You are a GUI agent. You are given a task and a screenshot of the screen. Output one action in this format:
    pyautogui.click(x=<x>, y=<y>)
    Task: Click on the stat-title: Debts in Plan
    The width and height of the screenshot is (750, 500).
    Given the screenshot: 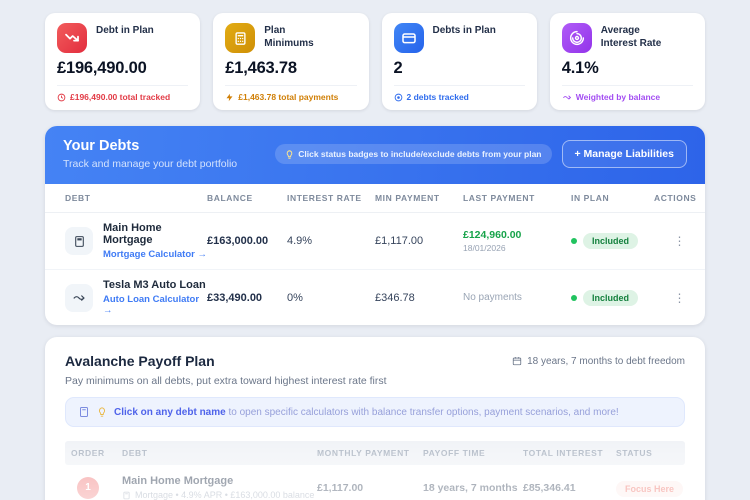 What is the action you would take?
    pyautogui.click(x=464, y=30)
    